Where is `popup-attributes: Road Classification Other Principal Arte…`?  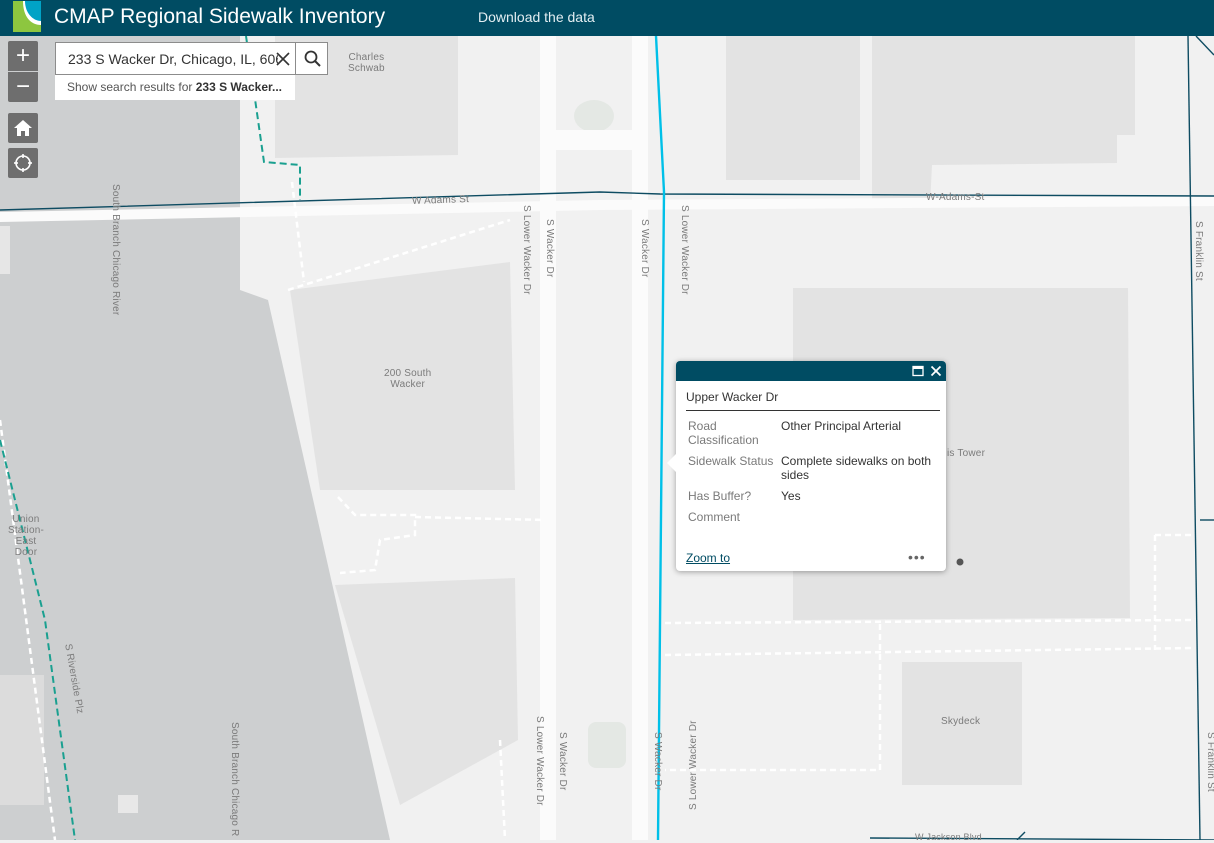 popup-attributes: Road Classification Other Principal Arte… is located at coordinates (814, 475).